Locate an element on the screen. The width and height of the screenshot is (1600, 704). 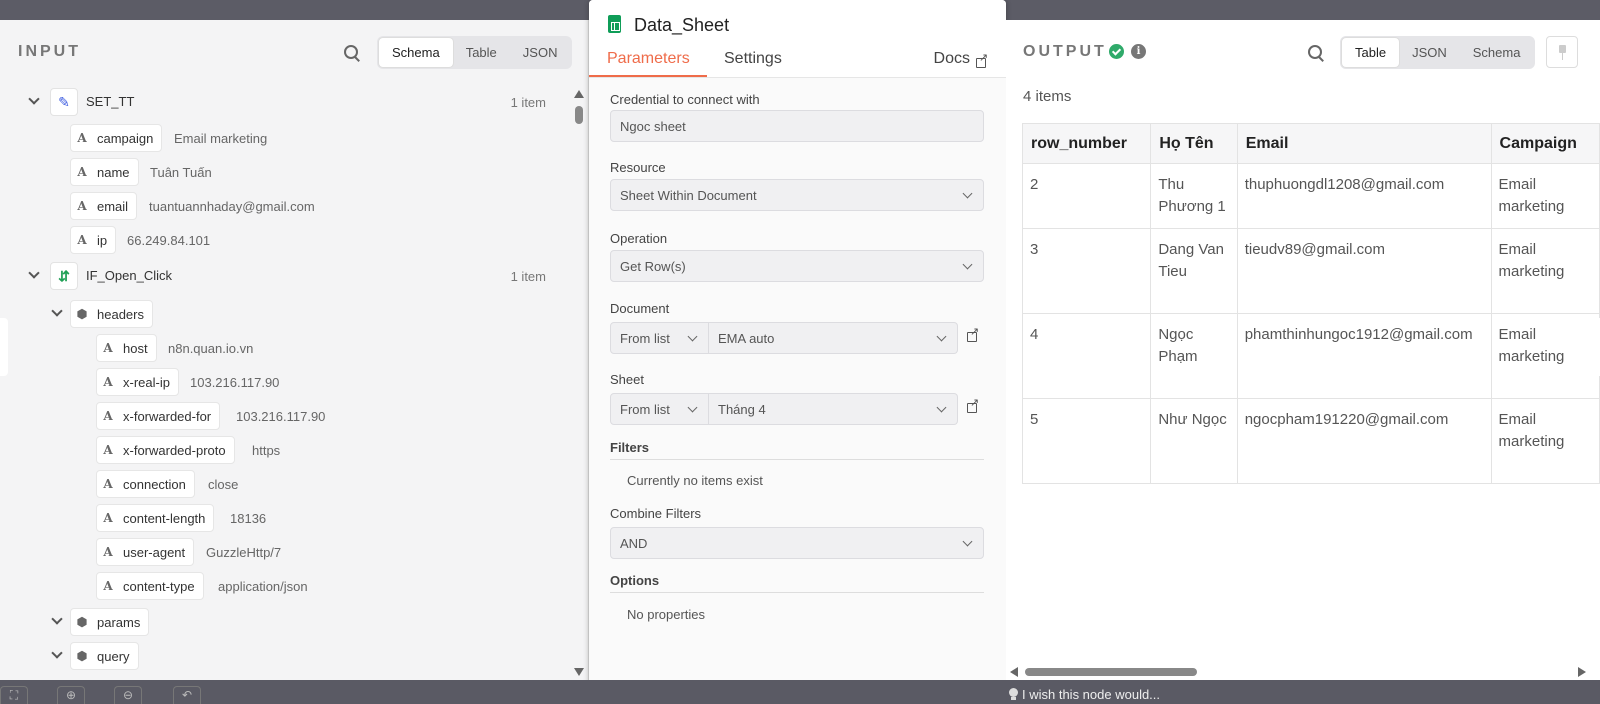
table-cell: ngocpham191220@gmail.com is located at coordinates (1364, 441).